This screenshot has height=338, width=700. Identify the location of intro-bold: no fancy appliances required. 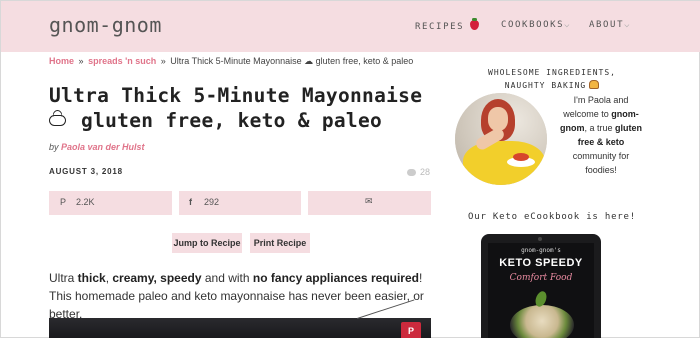
(335, 278).